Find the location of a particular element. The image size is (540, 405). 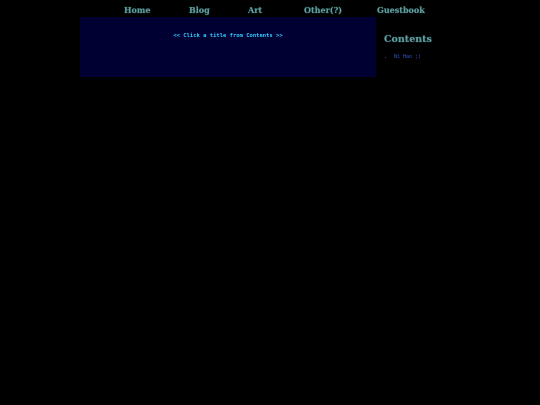

content-hint: << Click a title from Contents >> is located at coordinates (228, 36).